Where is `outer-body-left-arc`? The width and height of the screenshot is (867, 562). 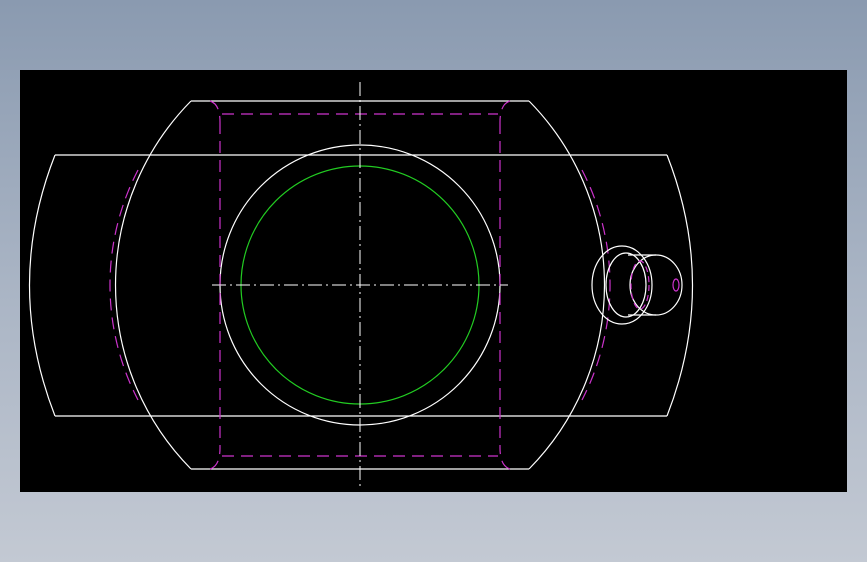
outer-body-left-arc is located at coordinates (42, 285).